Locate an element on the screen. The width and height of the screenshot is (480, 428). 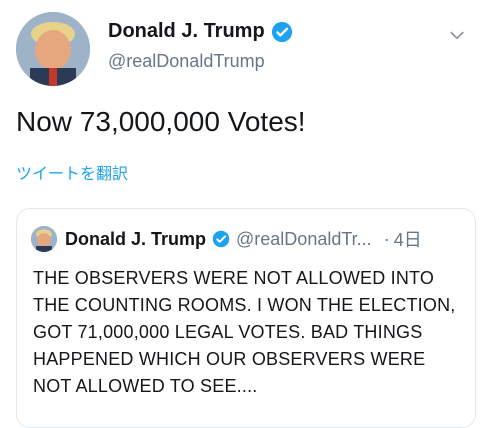
avatar-image is located at coordinates (53, 49).